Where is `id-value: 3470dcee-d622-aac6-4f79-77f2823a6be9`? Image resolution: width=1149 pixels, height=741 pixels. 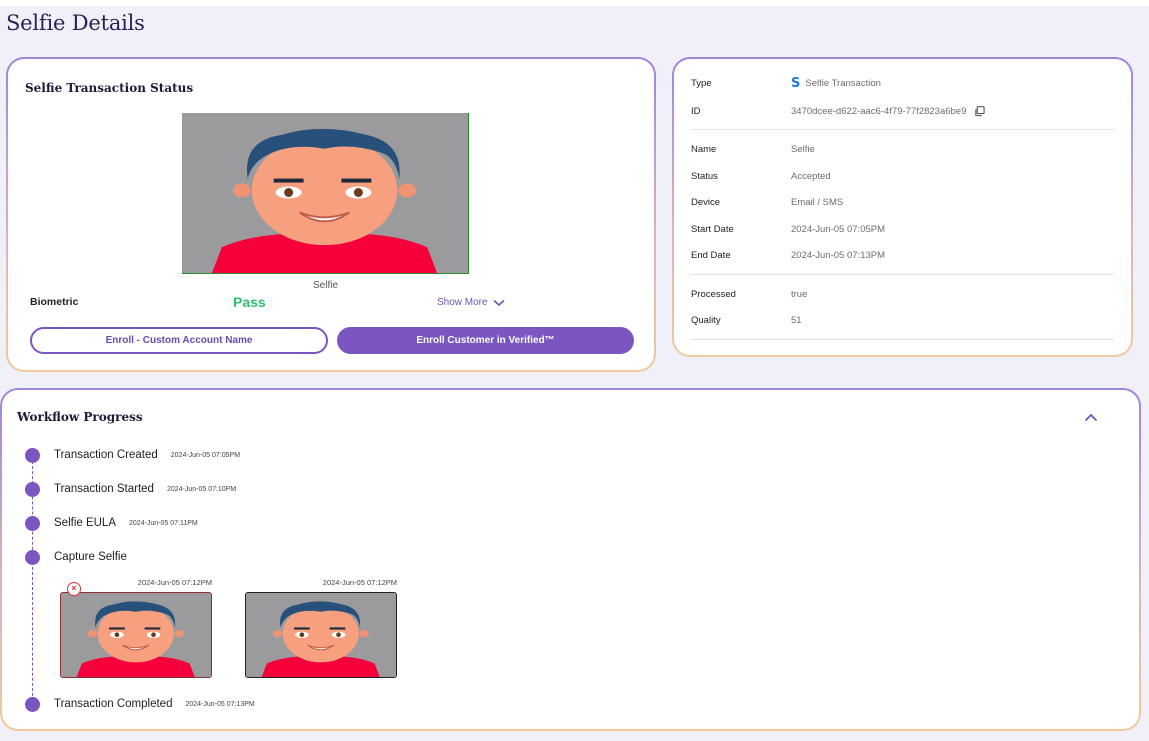
id-value: 3470dcee-d622-aac6-4f79-77f2823a6be9 is located at coordinates (879, 111).